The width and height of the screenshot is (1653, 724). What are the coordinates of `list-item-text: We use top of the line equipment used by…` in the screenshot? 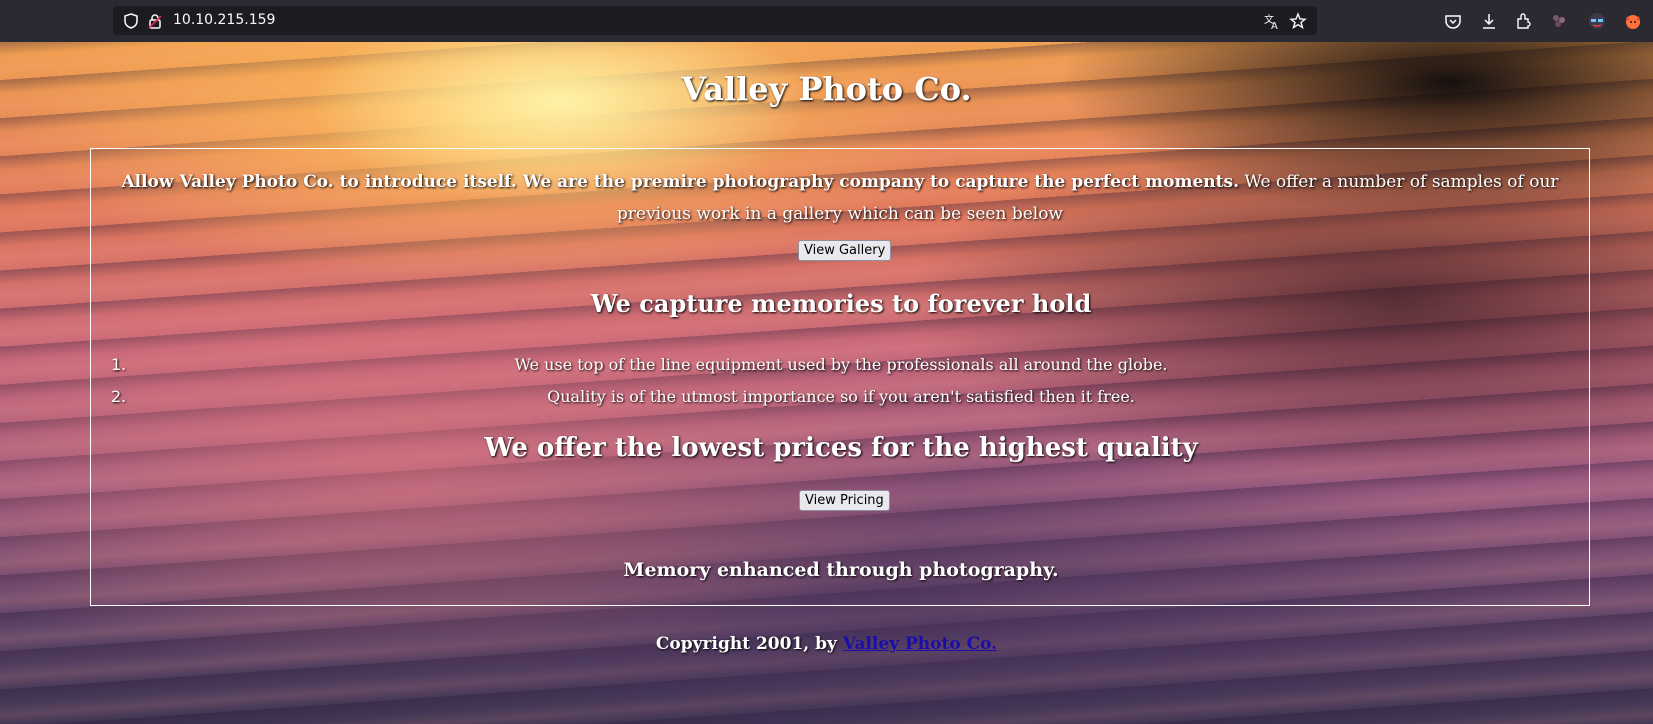 It's located at (841, 364).